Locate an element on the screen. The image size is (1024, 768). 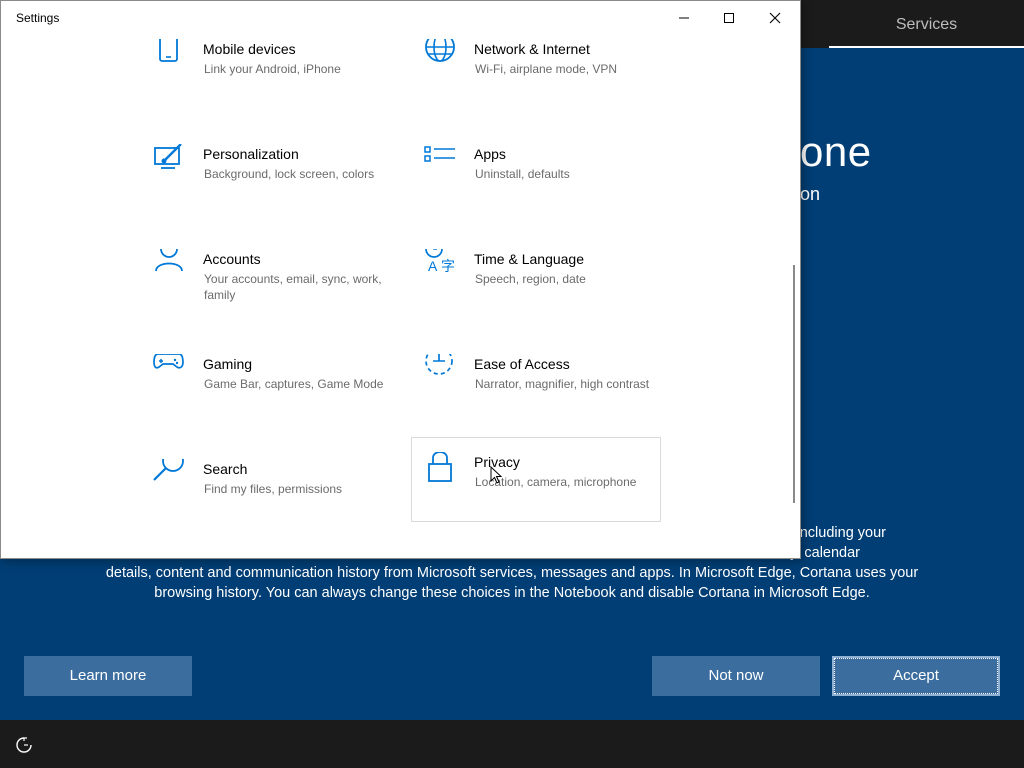
tile-label: Network & Internet is located at coordinates (532, 49).